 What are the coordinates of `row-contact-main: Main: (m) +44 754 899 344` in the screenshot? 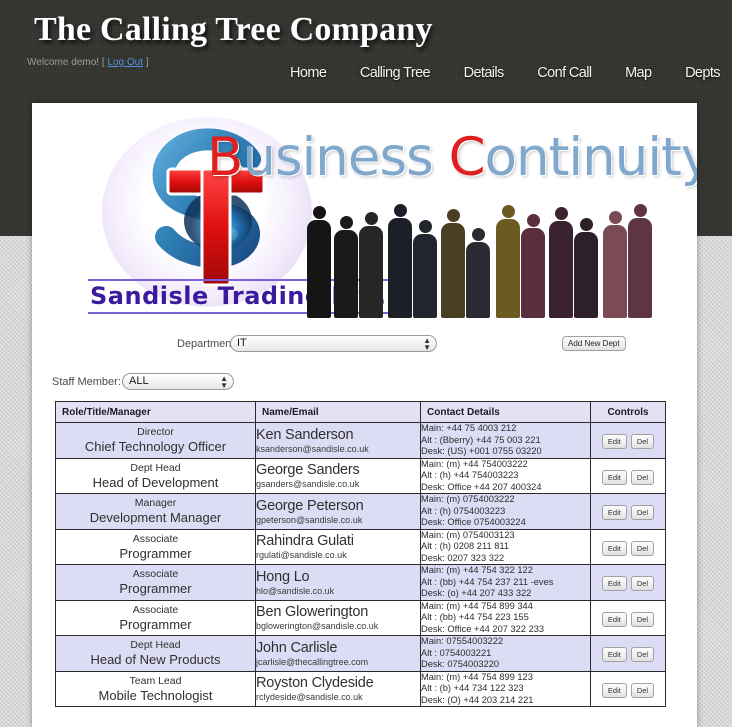 It's located at (477, 605).